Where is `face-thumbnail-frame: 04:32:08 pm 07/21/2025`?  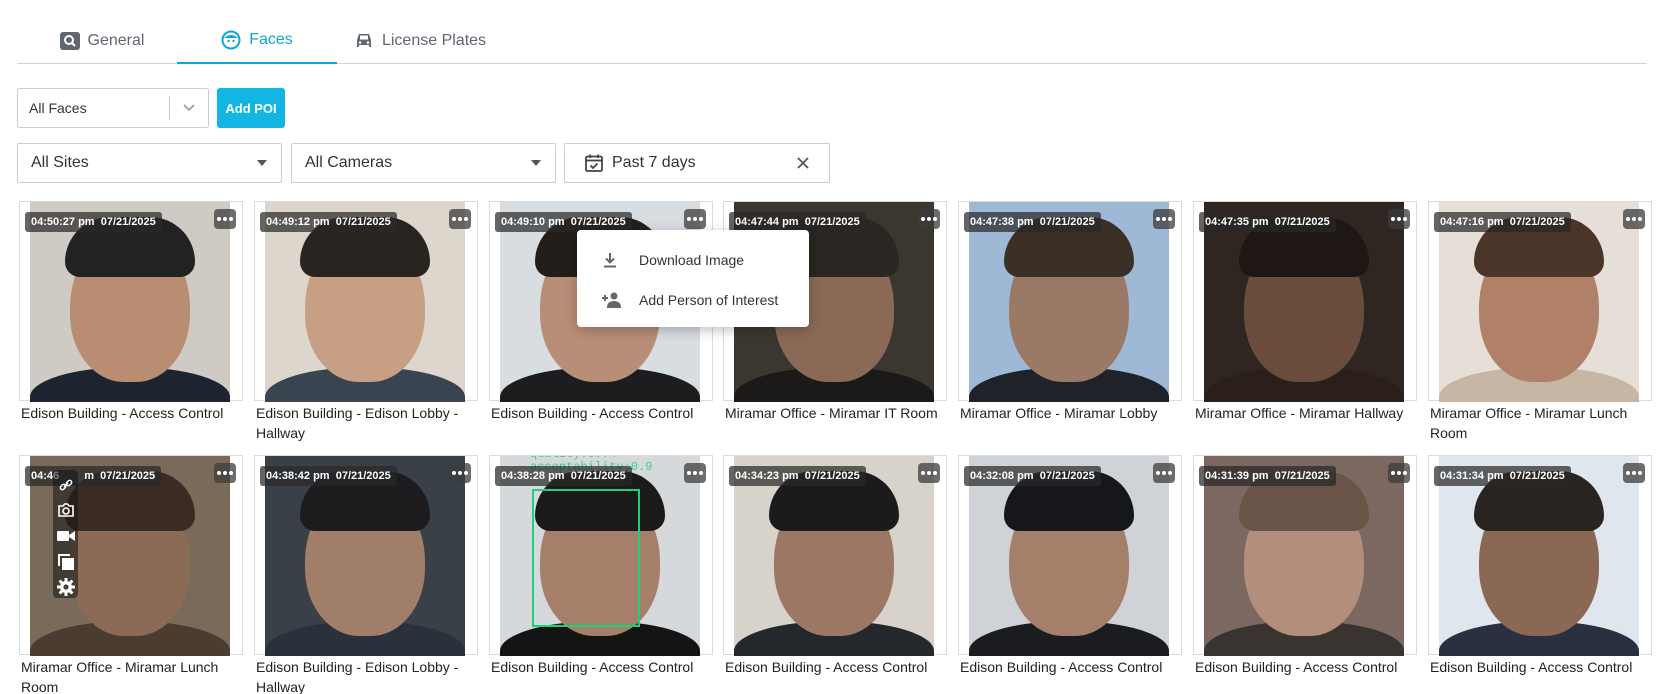
face-thumbnail-frame: 04:32:08 pm 07/21/2025 is located at coordinates (1070, 555).